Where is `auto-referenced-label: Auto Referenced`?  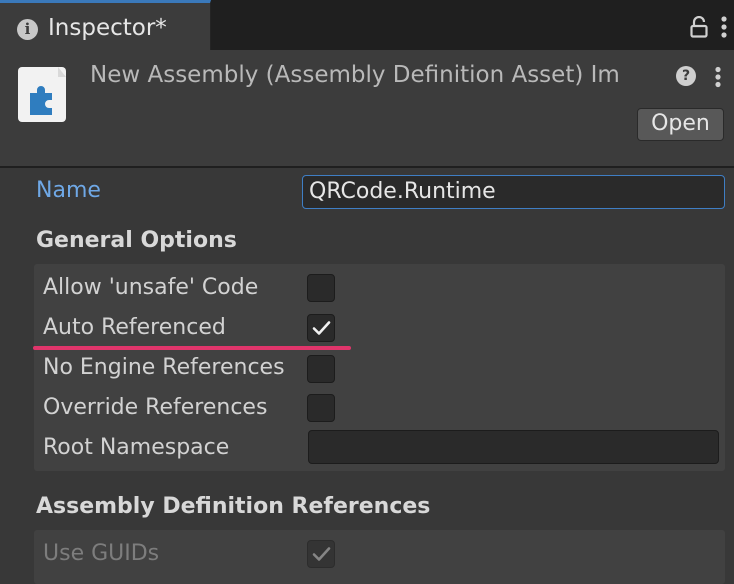
auto-referenced-label: Auto Referenced is located at coordinates (134, 327).